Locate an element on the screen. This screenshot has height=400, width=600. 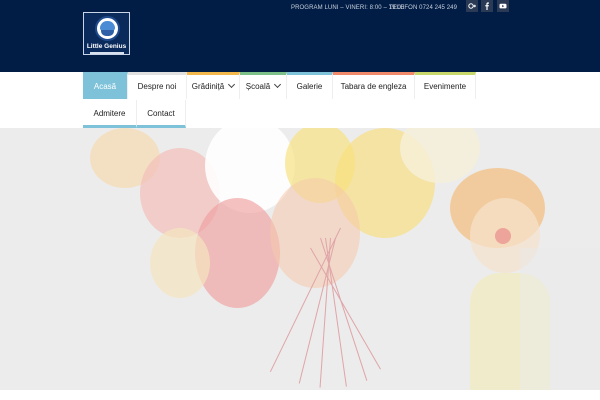
nav-item-label: Evenimente is located at coordinates (445, 86).